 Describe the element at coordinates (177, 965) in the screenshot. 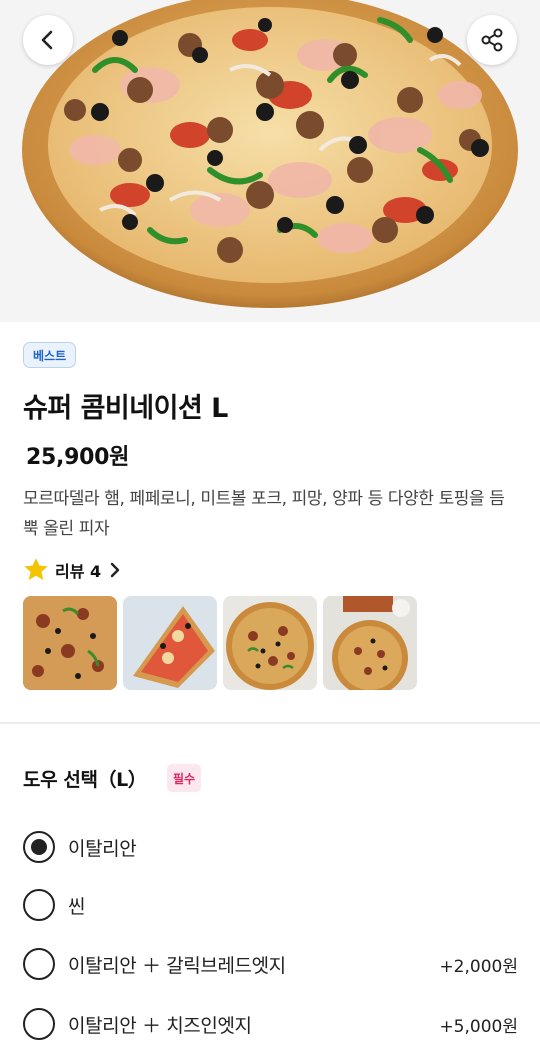

I see `option-label: 이탈리안 ＋ 갈릭브레드엣지` at that location.